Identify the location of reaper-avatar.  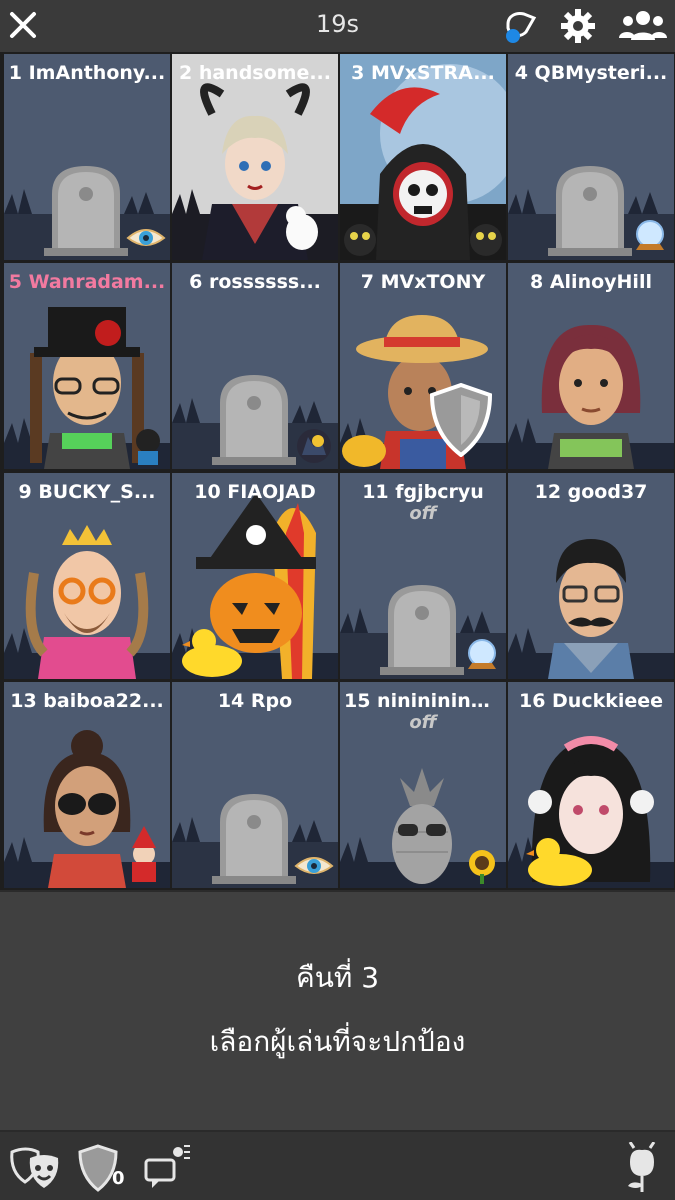
(423, 162).